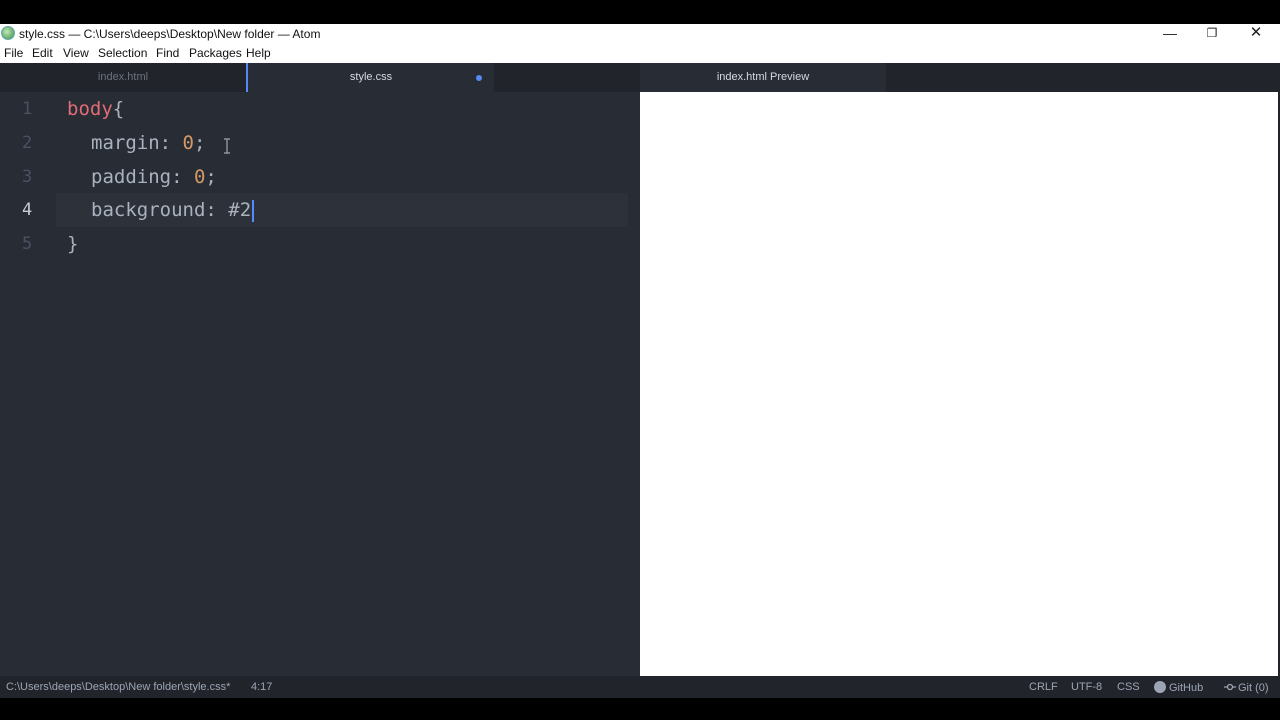 This screenshot has width=1280, height=720. What do you see at coordinates (27, 177) in the screenshot?
I see `line-number: 3` at bounding box center [27, 177].